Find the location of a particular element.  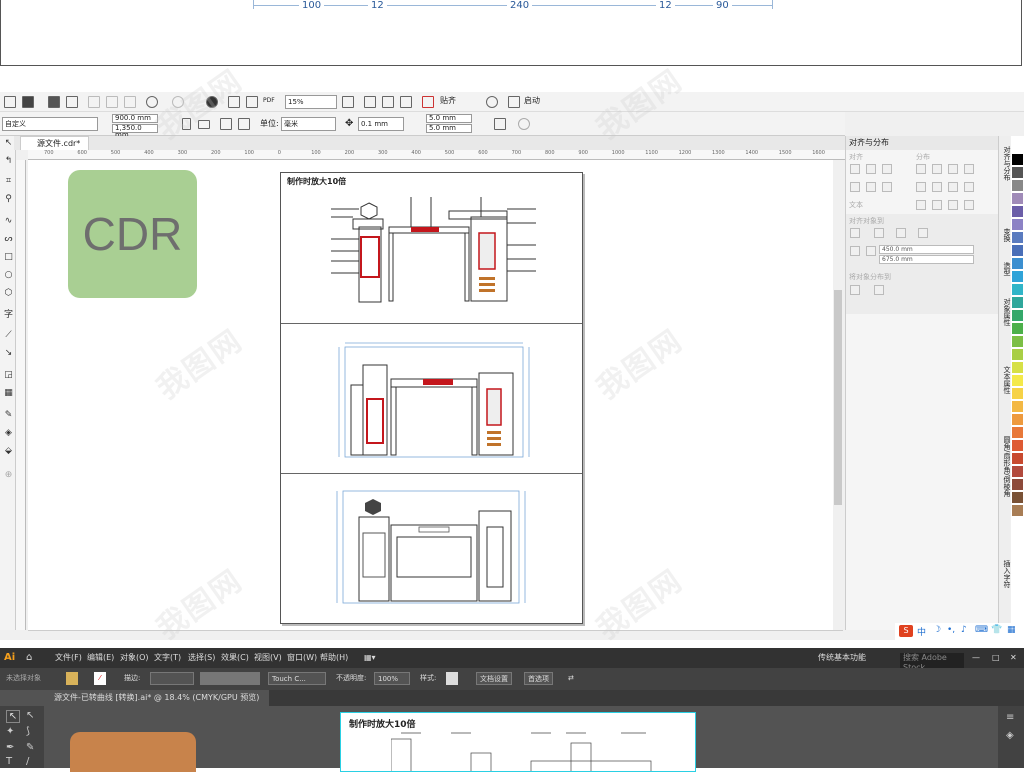

ai-canvas: 制作时放大10倍 is located at coordinates (521, 739).